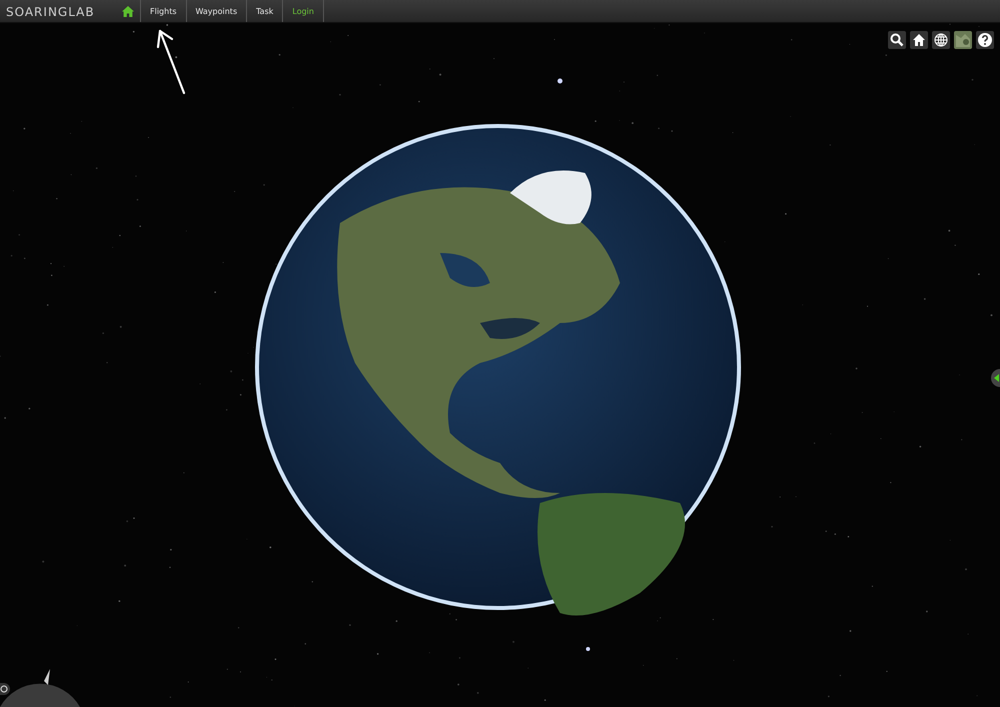 The height and width of the screenshot is (707, 1000). What do you see at coordinates (941, 40) in the screenshot?
I see `globe-icon` at bounding box center [941, 40].